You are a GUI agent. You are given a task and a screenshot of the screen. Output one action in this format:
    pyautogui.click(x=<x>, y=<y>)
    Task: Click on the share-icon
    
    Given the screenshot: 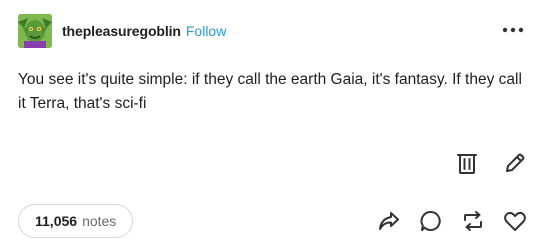 What is the action you would take?
    pyautogui.click(x=389, y=221)
    